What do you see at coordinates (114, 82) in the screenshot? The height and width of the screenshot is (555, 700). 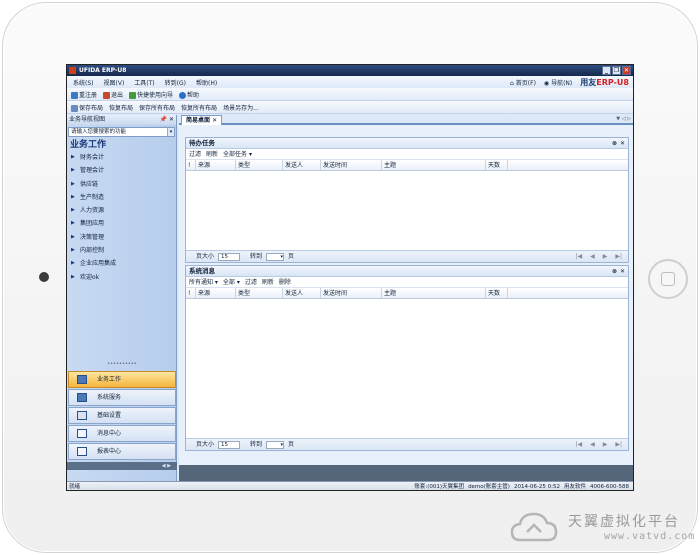 I see `menu-view: 视图(V)` at bounding box center [114, 82].